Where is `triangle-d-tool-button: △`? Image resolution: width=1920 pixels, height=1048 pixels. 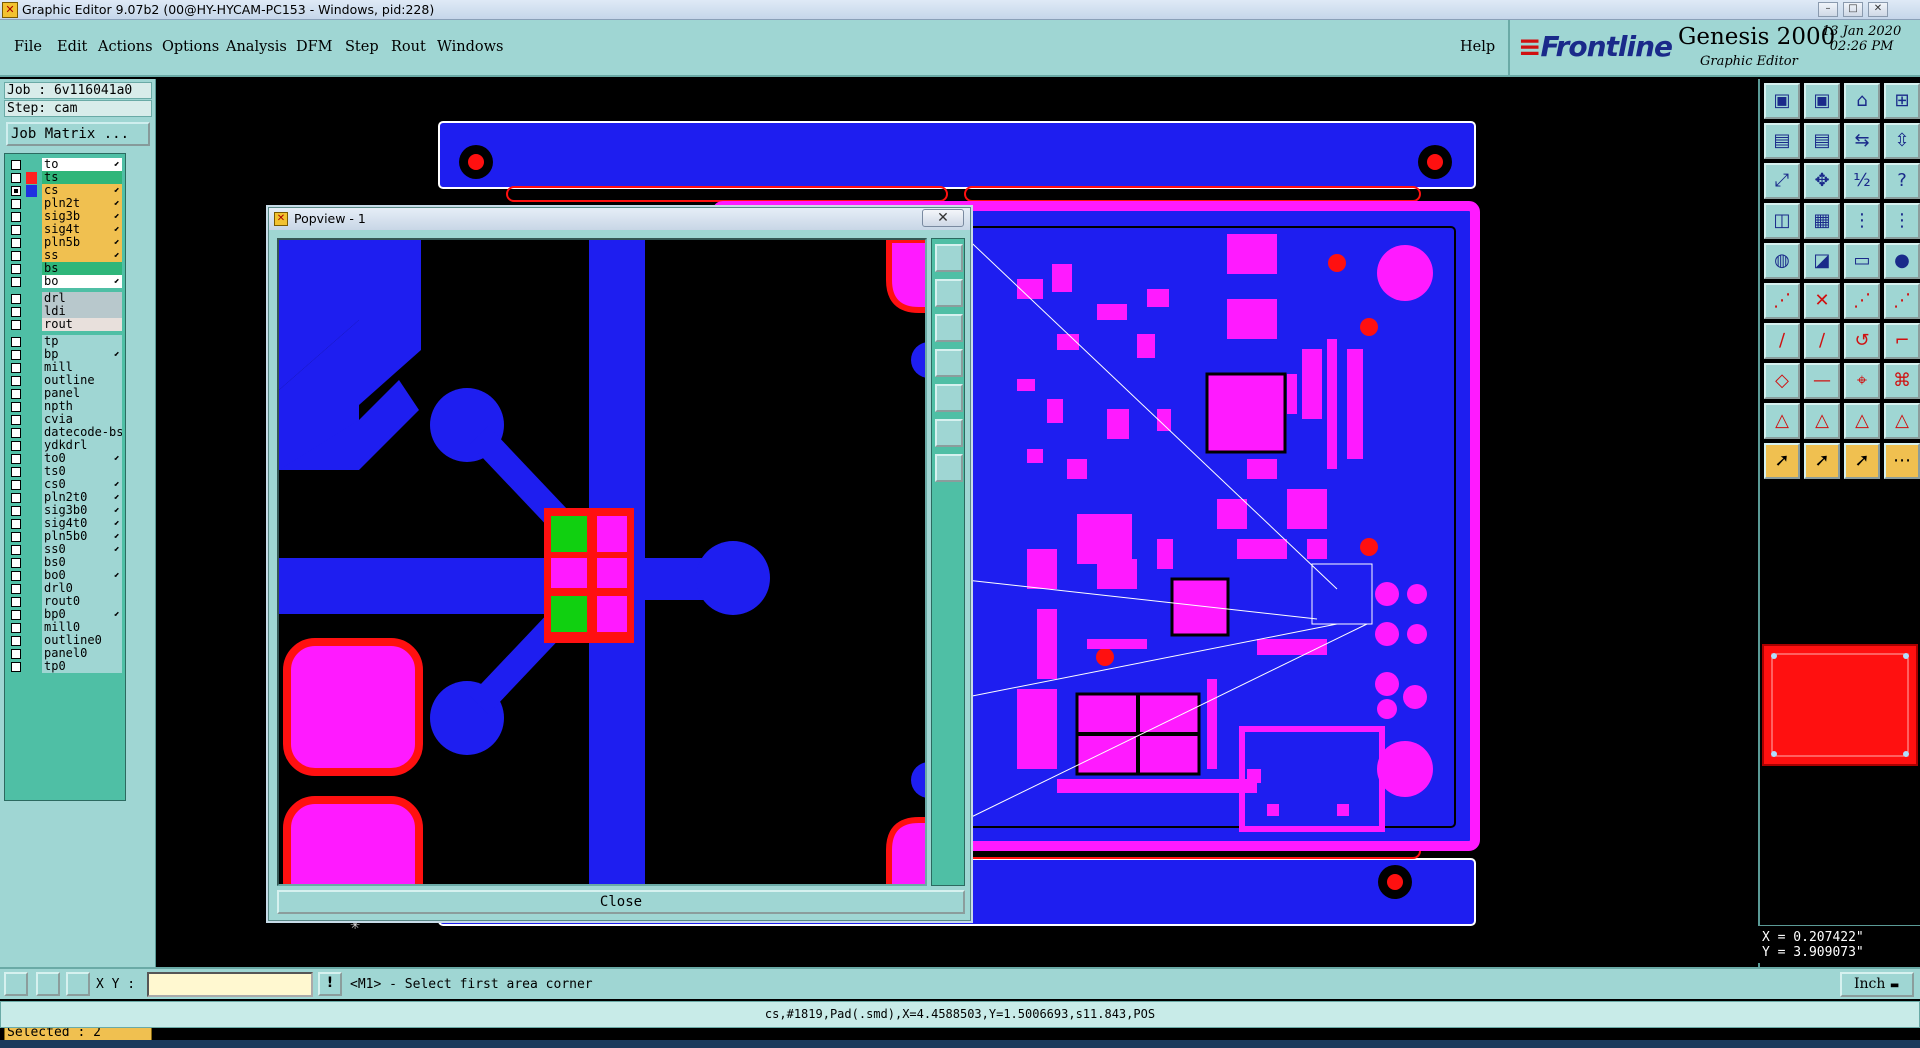
triangle-d-tool-button: △ is located at coordinates (1902, 421).